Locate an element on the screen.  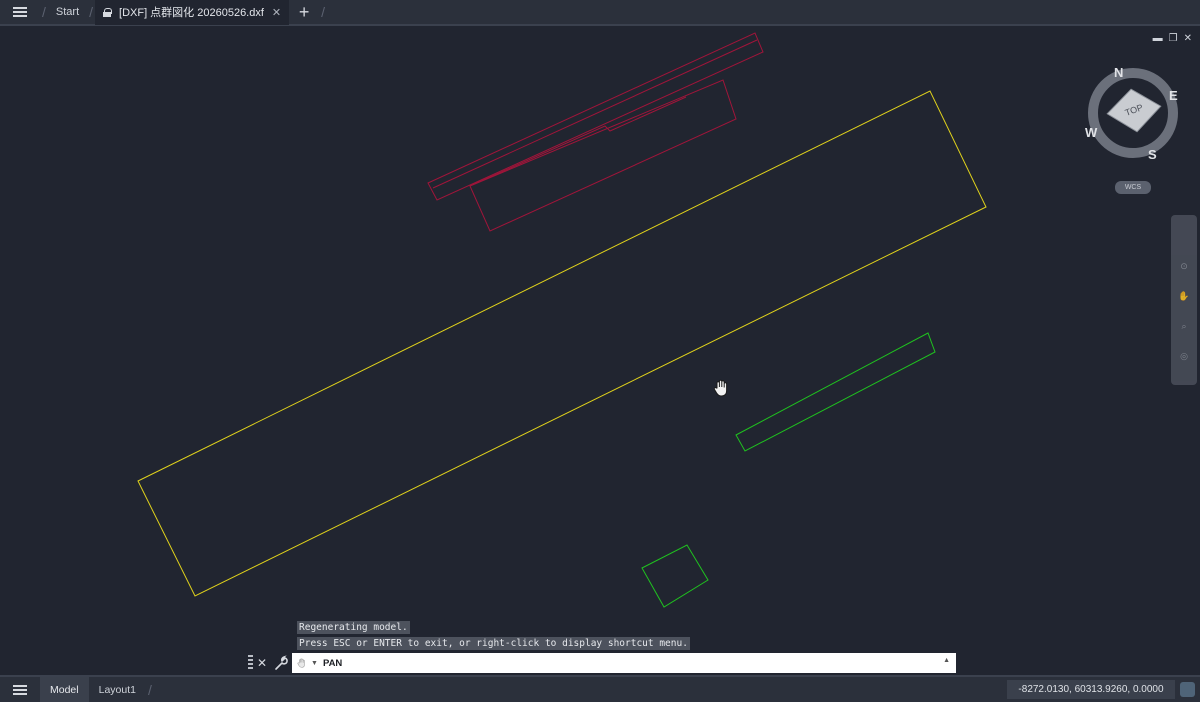
command-history-expand-icon: ▲ is located at coordinates (946, 660).